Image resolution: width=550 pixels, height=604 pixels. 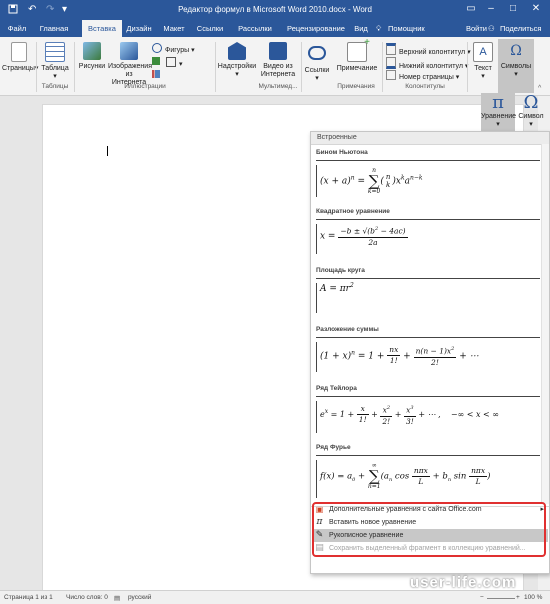 I want to click on tab-view: Вид, so click(x=361, y=28).